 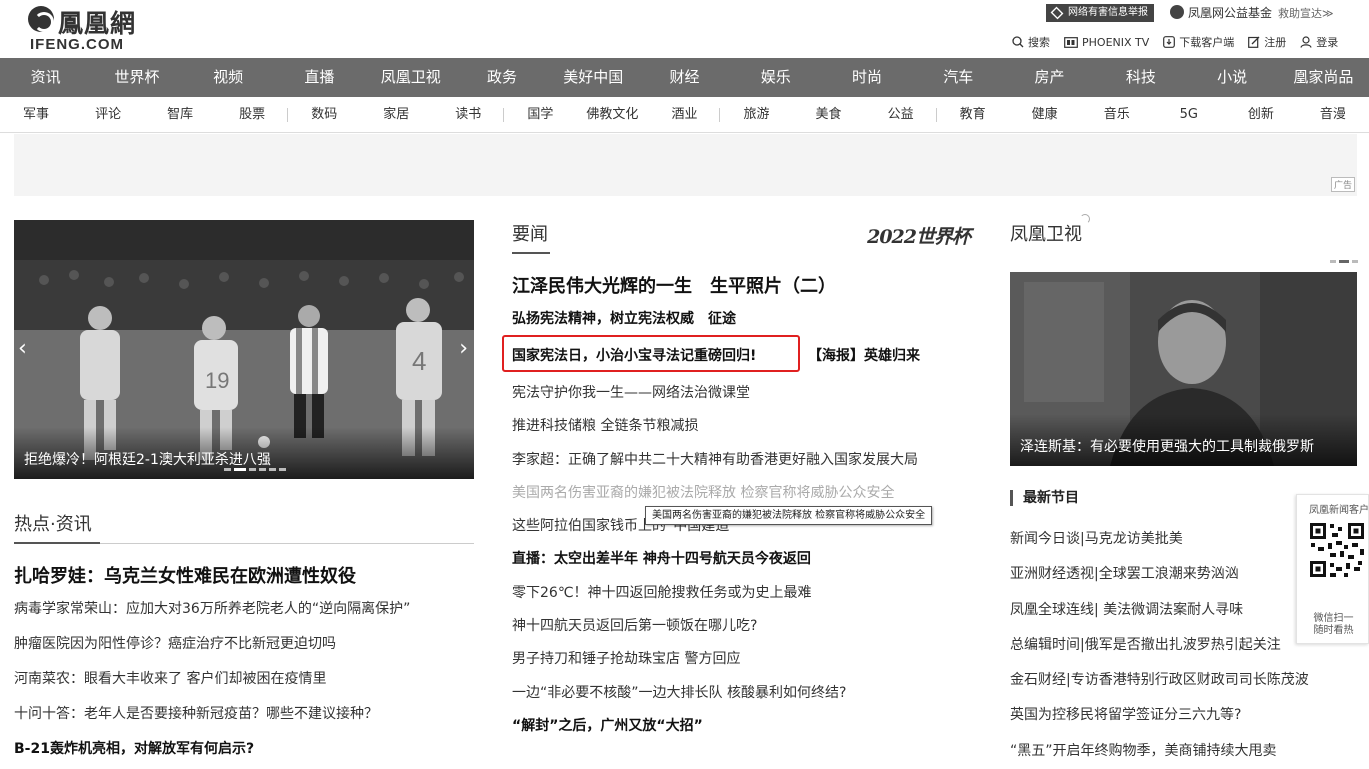 I want to click on subnav-item-wine: 酒业, so click(x=684, y=114).